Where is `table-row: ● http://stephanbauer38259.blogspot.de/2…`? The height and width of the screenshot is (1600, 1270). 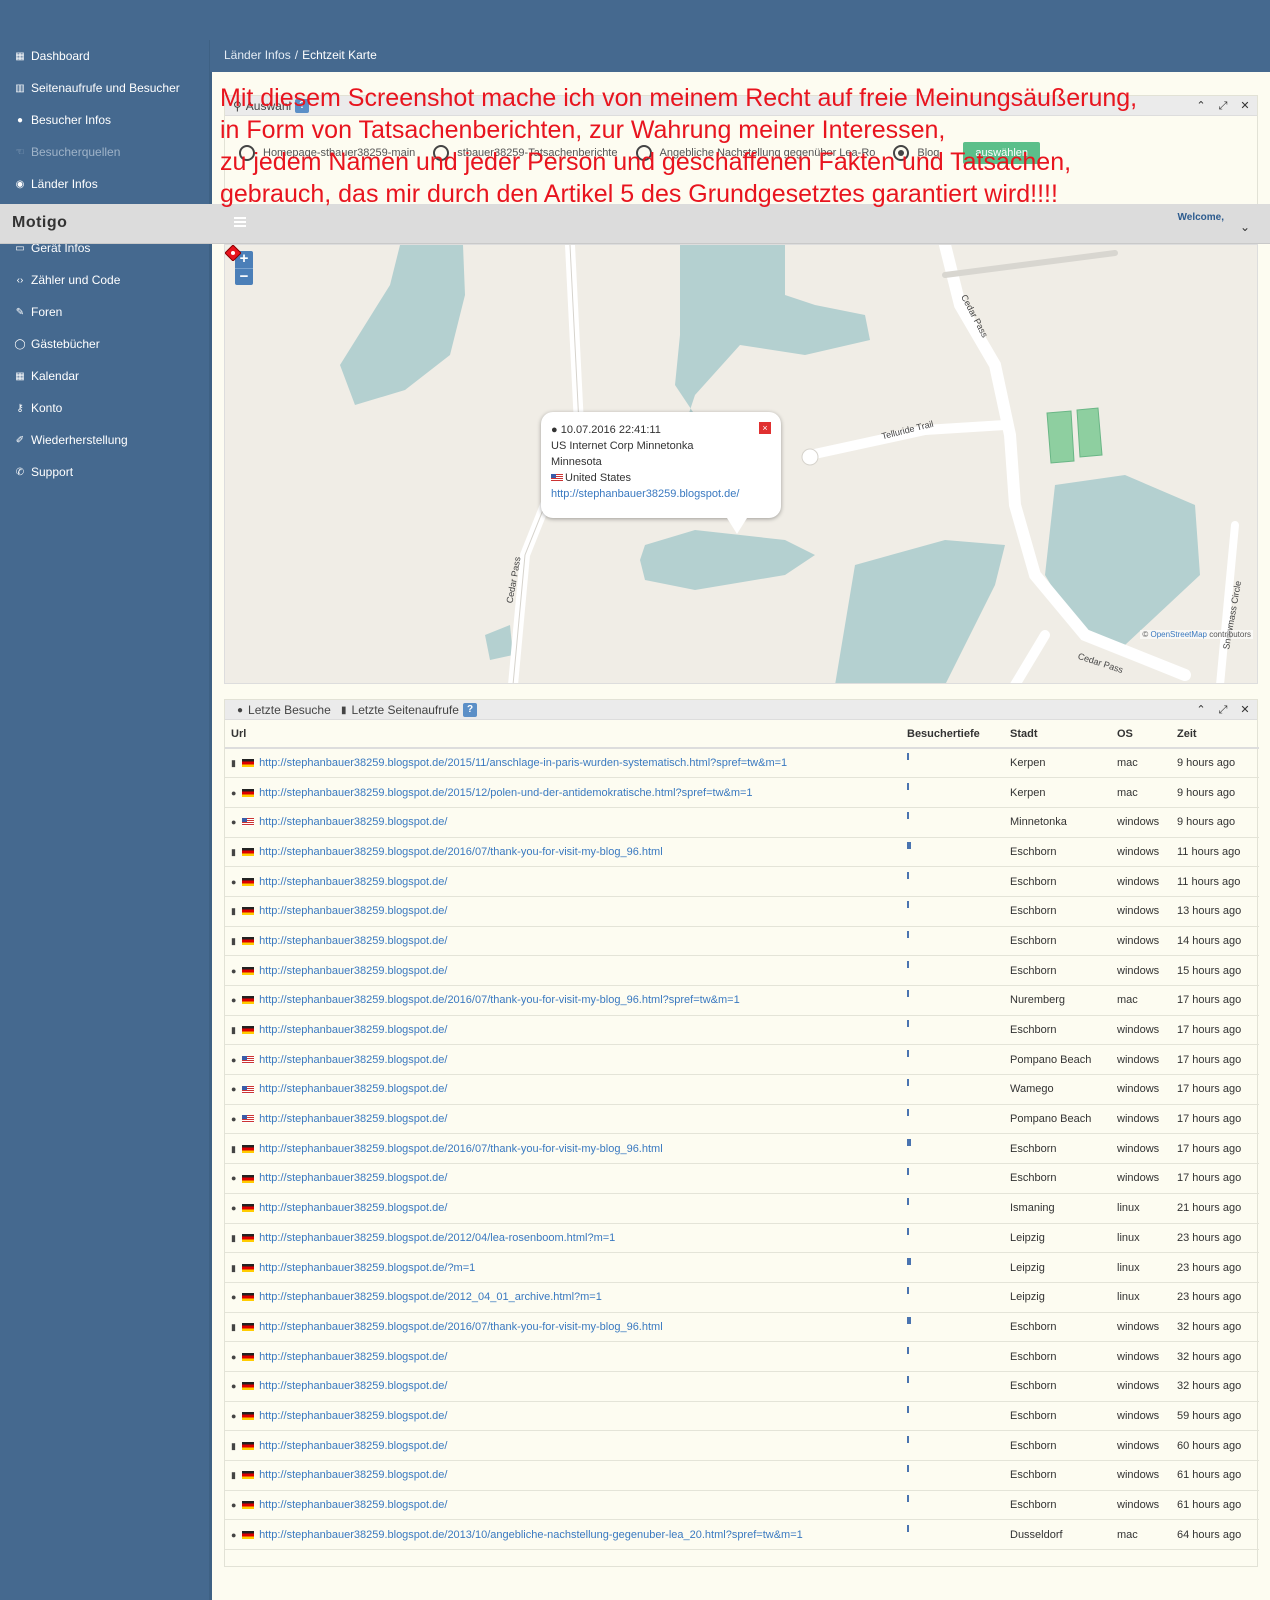 table-row: ● http://stephanbauer38259.blogspot.de/2… is located at coordinates (742, 792).